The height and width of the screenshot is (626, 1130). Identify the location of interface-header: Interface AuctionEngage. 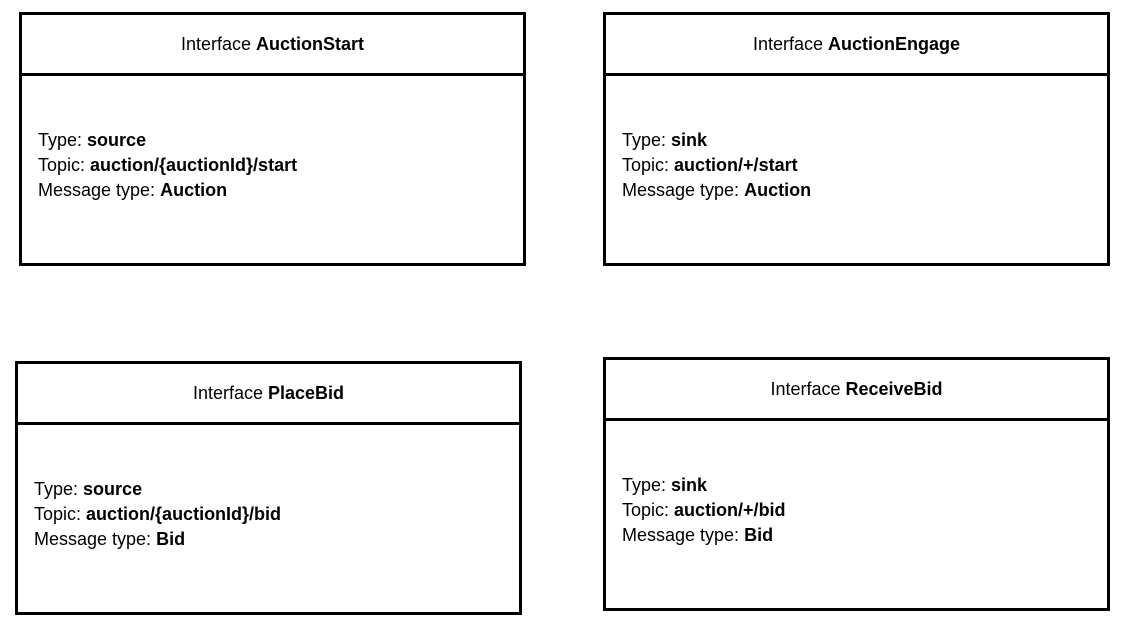
(856, 45).